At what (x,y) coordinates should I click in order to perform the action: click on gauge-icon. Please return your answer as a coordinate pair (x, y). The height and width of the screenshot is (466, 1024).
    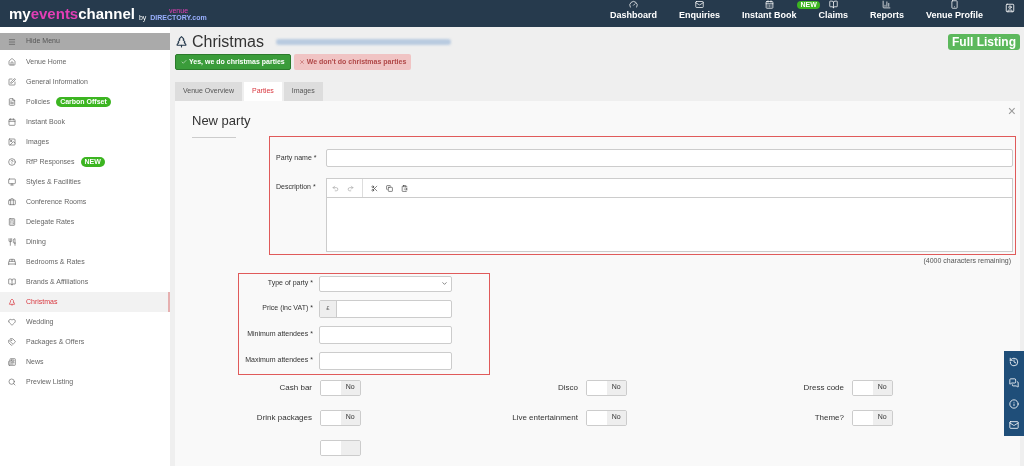
    Looking at the image, I should click on (633, 4).